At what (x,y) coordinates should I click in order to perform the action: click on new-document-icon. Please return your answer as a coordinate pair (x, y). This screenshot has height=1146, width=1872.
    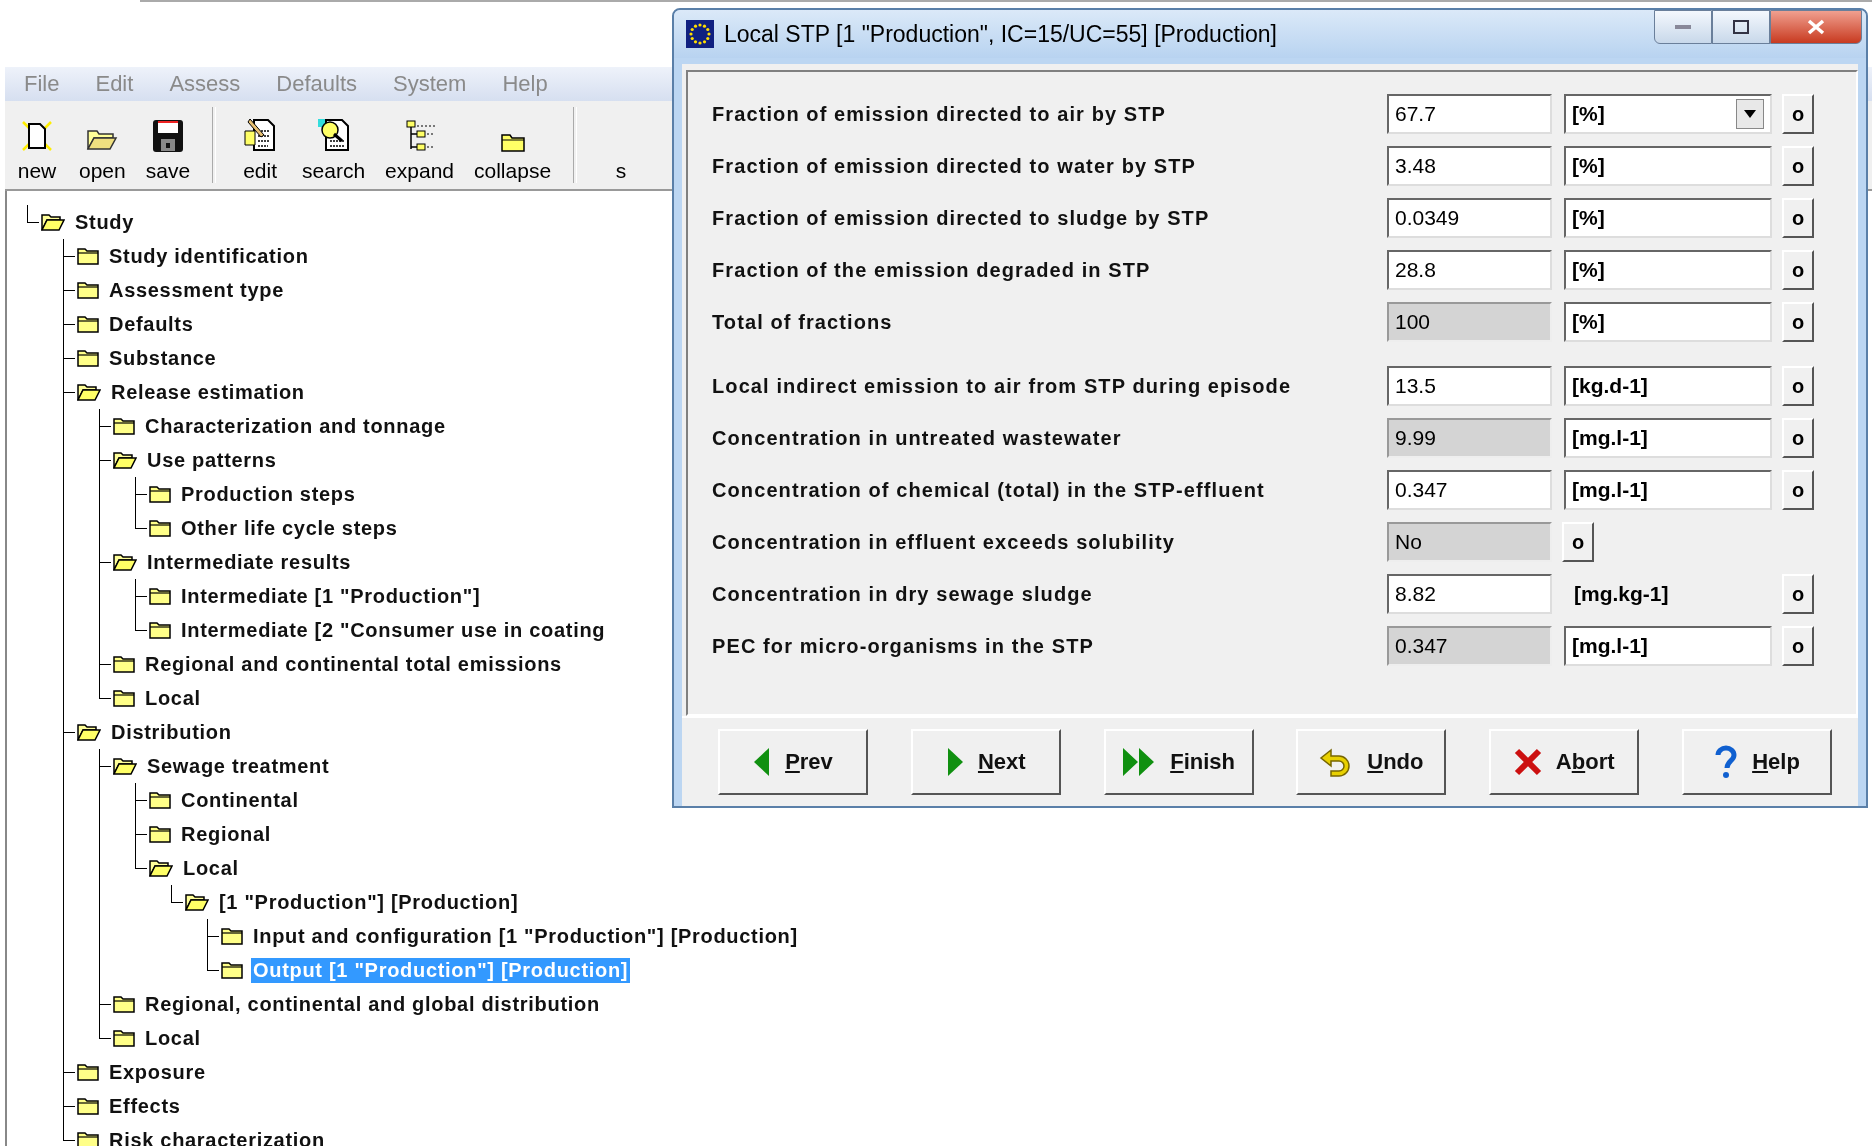
    Looking at the image, I should click on (37, 136).